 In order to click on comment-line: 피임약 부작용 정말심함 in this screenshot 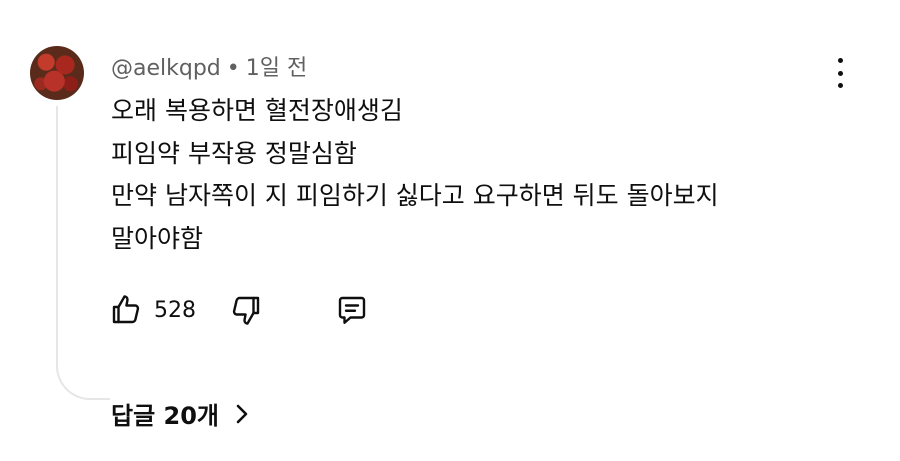, I will do `click(234, 153)`.